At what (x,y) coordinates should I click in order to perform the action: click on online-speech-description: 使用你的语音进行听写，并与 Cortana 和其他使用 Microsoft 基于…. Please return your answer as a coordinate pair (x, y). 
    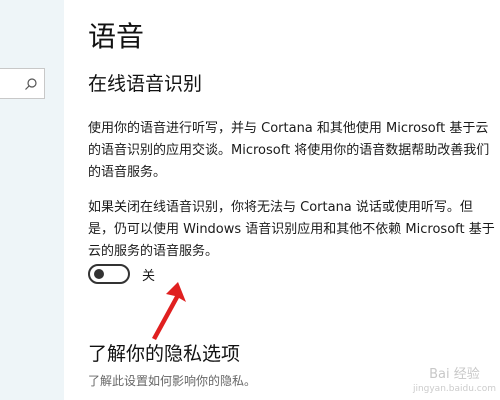
    Looking at the image, I should click on (289, 150).